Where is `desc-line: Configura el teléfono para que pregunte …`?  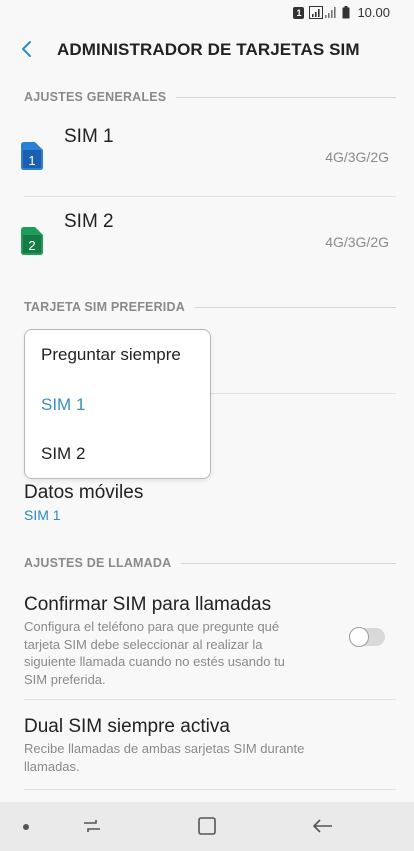 desc-line: Configura el teléfono para que pregunte … is located at coordinates (152, 626).